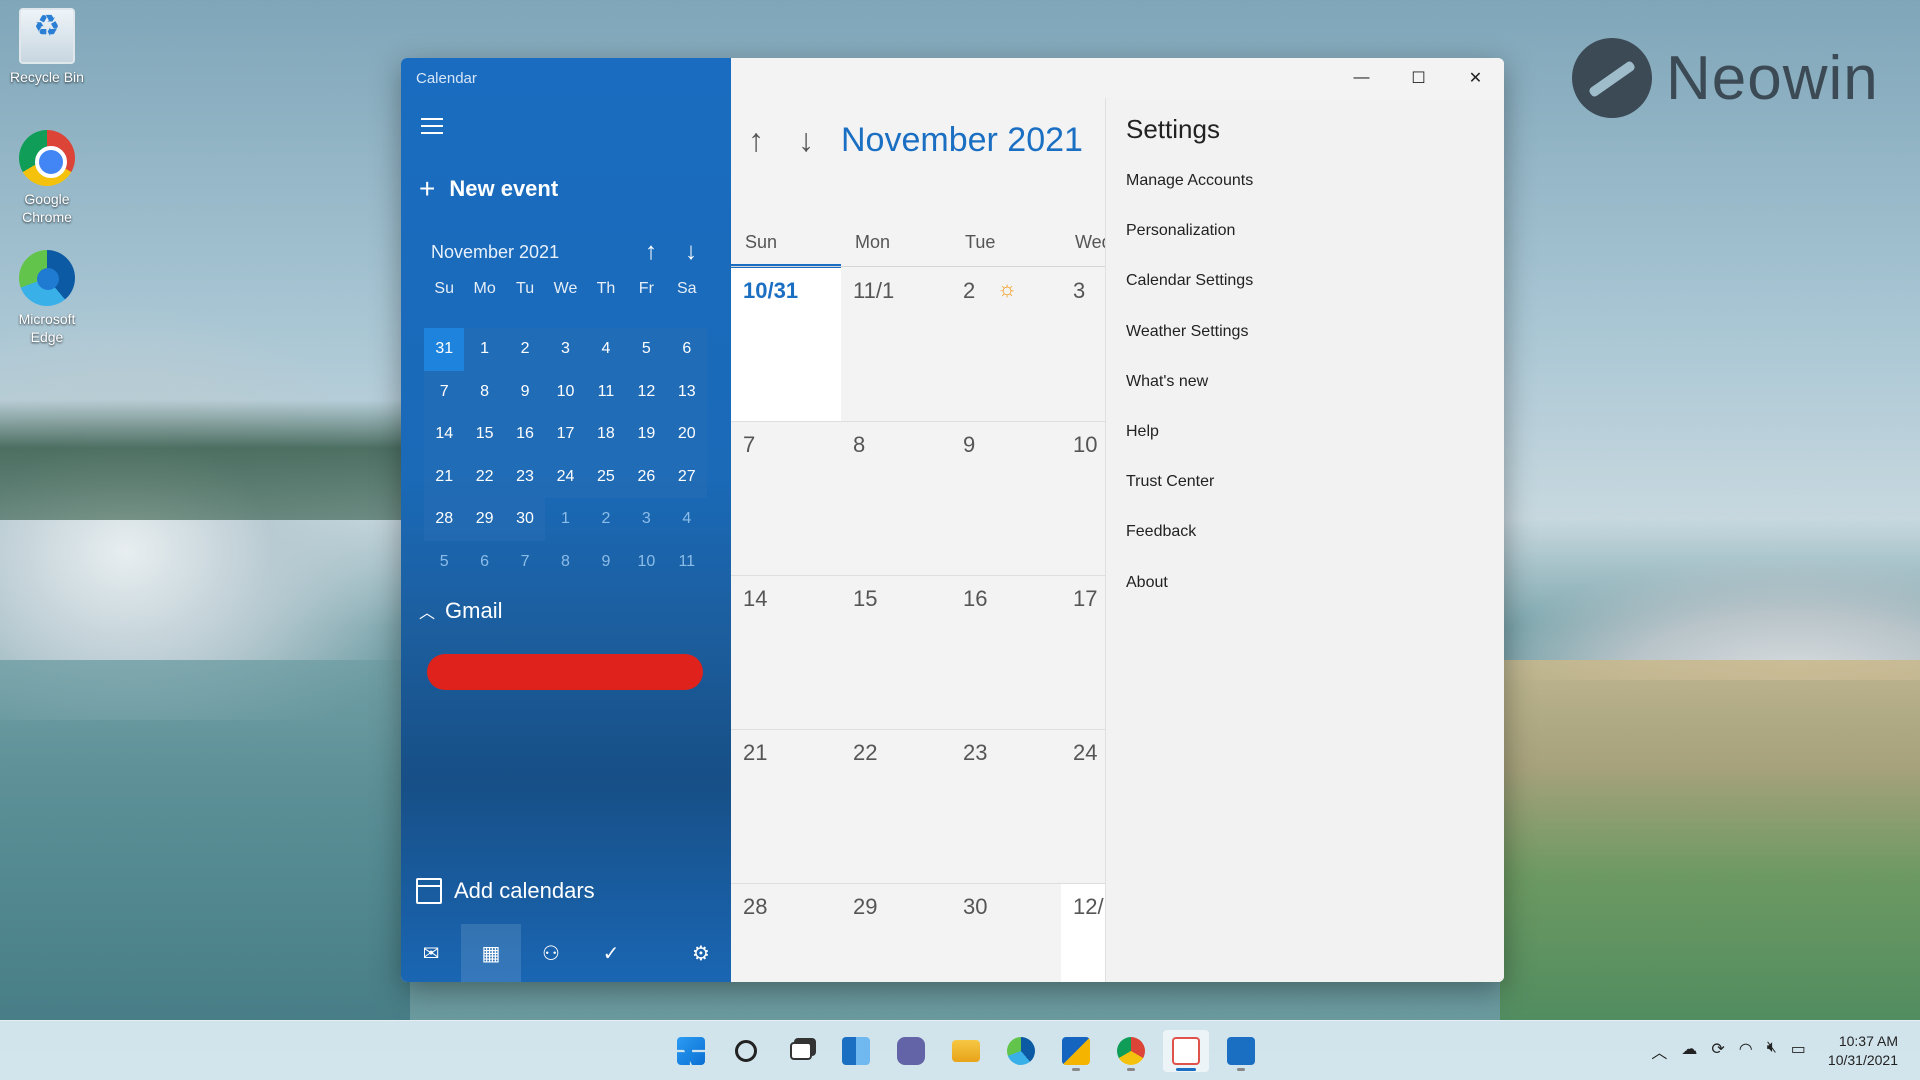 The image size is (1920, 1080). Describe the element at coordinates (460, 611) in the screenshot. I see `gmail-account-group: ︿ Gmail` at that location.